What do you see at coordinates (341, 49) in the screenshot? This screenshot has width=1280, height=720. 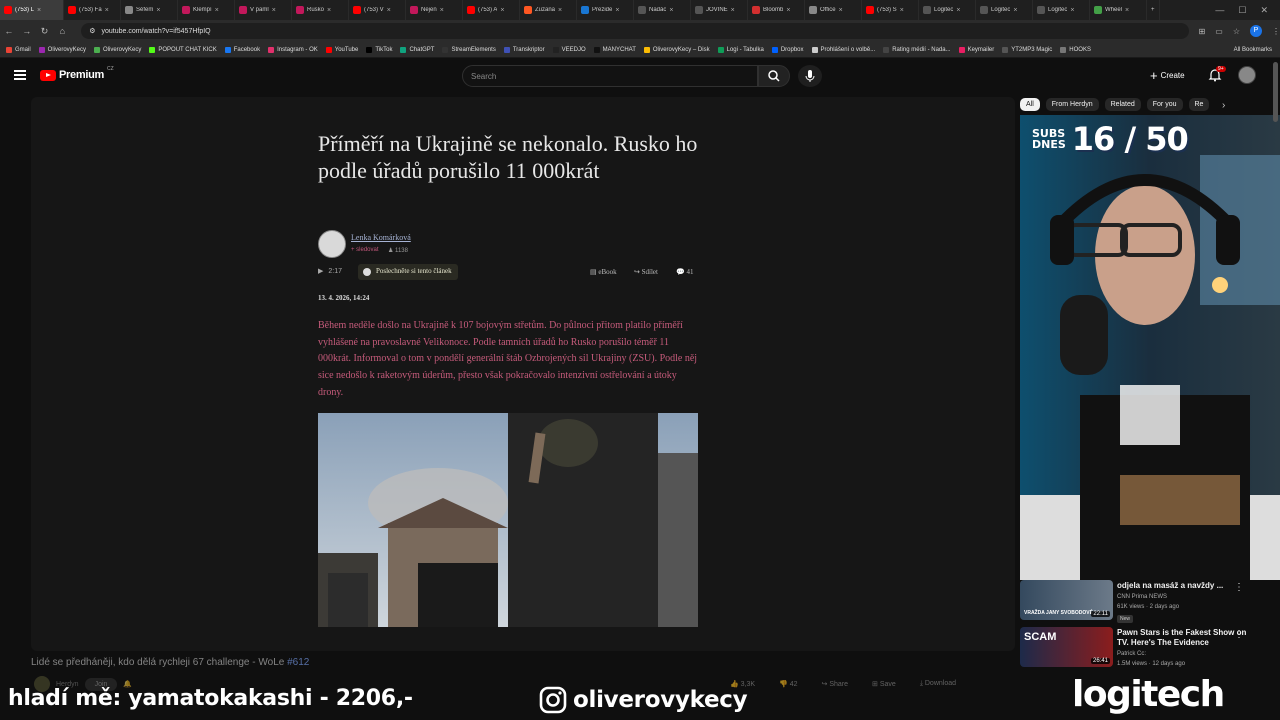 I see `bookmark-item: YouTube` at bounding box center [341, 49].